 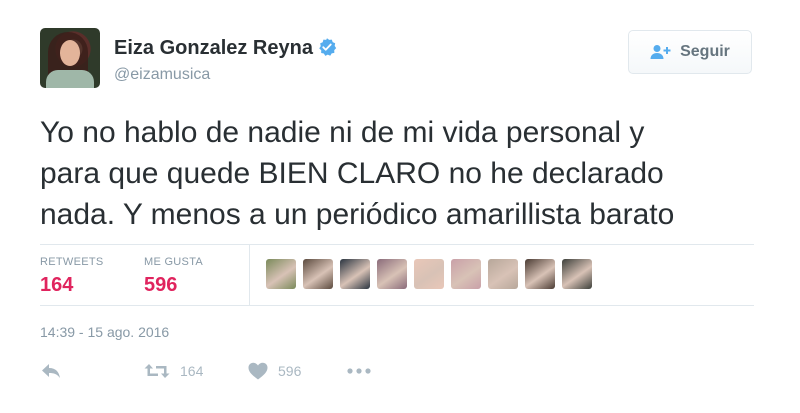 I want to click on follow-button: Seguir, so click(x=690, y=52).